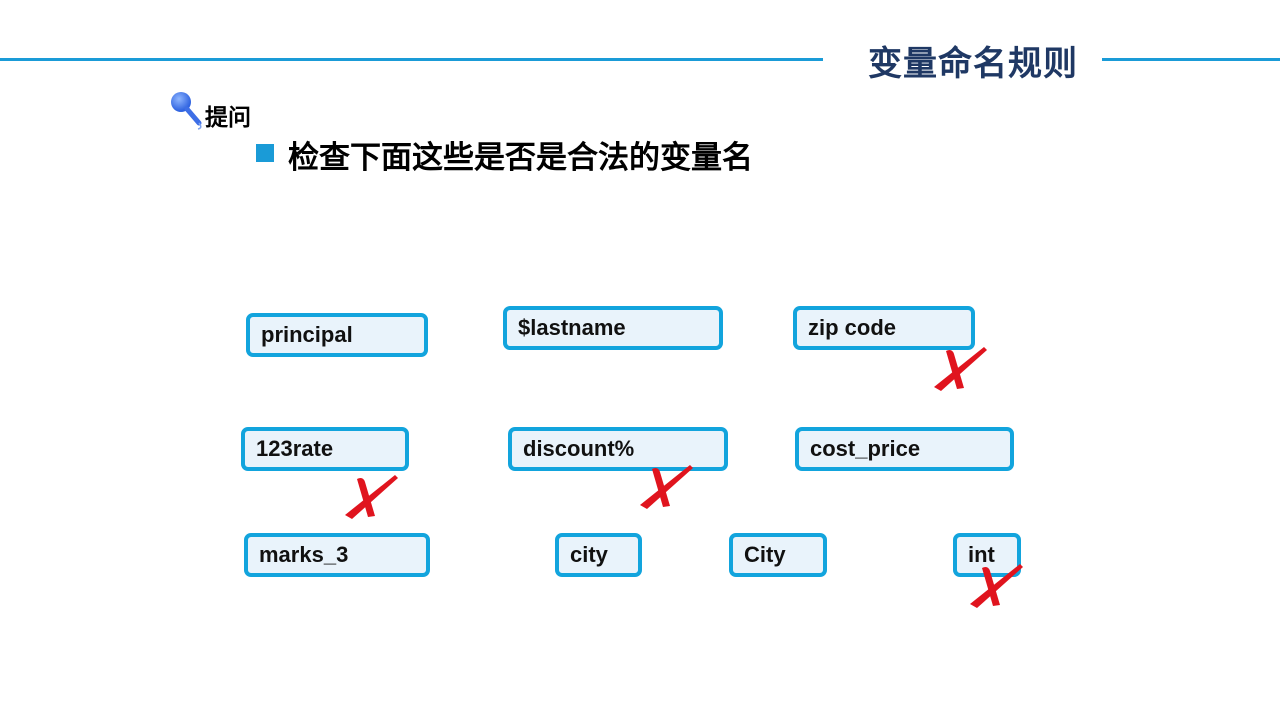 The height and width of the screenshot is (720, 1280). What do you see at coordinates (904, 449) in the screenshot?
I see `variable-box-cost-price: cost_price` at bounding box center [904, 449].